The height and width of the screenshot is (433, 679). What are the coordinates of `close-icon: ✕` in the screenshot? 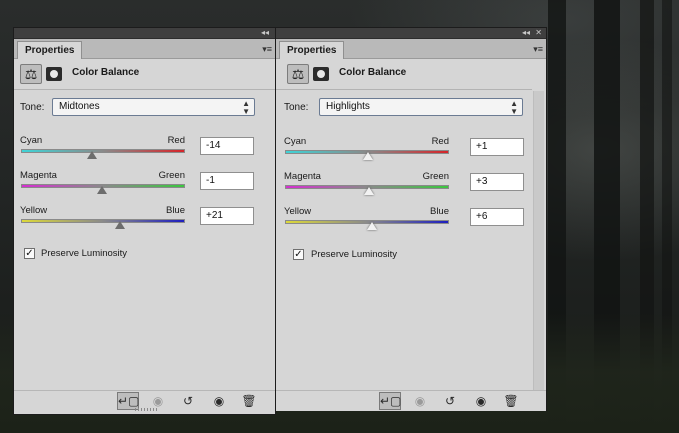 It's located at (538, 33).